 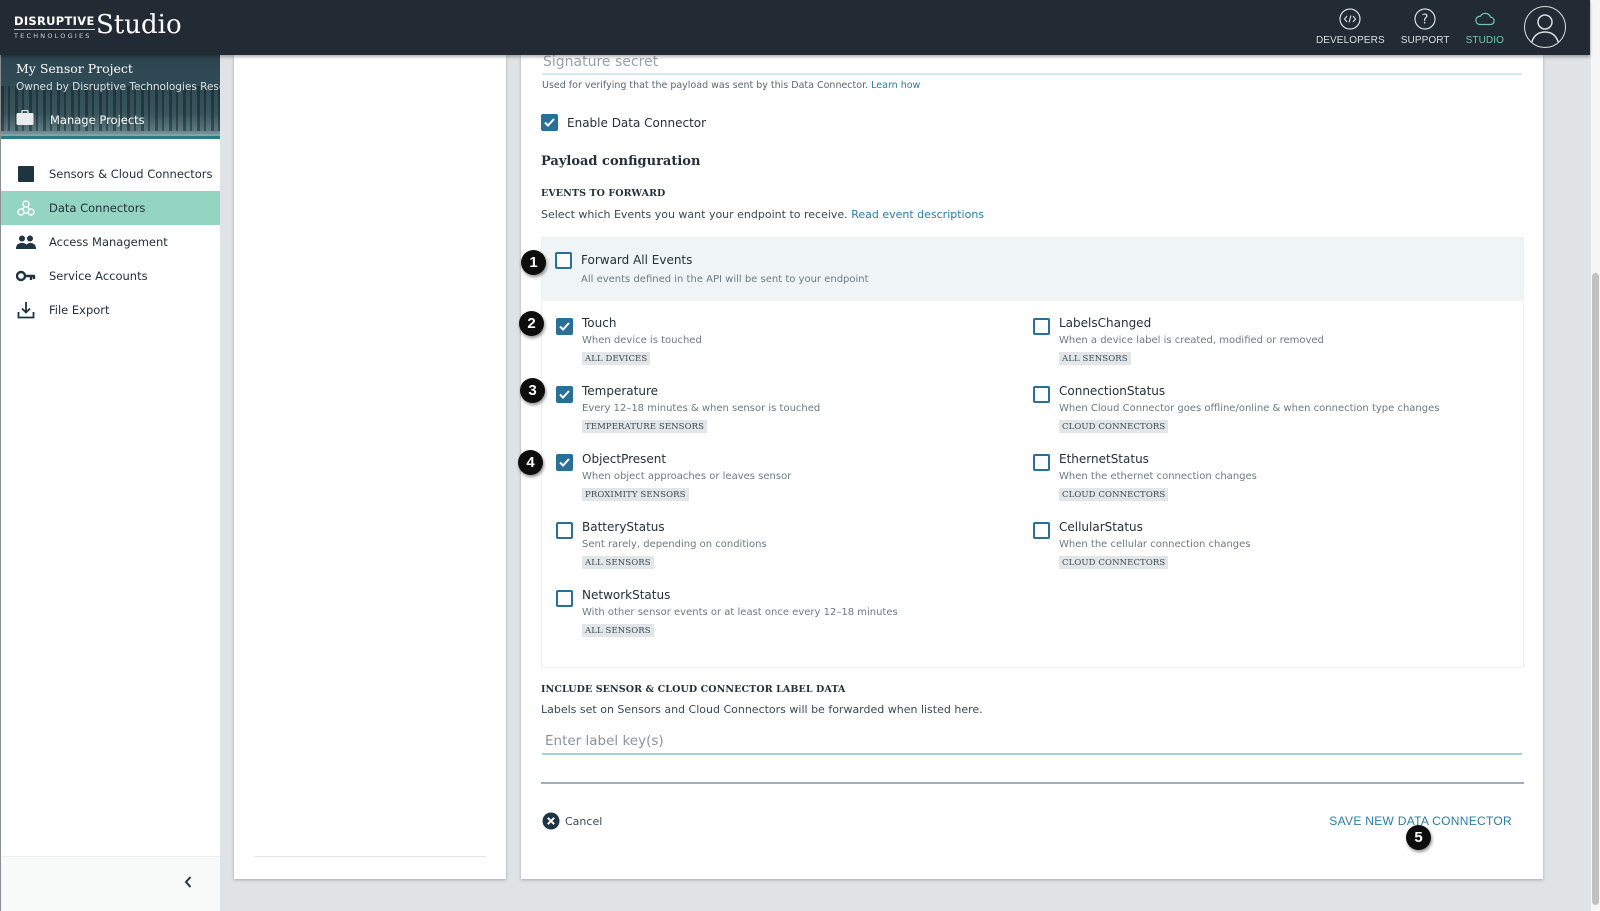 What do you see at coordinates (532, 390) in the screenshot?
I see `annotation-badge: 3` at bounding box center [532, 390].